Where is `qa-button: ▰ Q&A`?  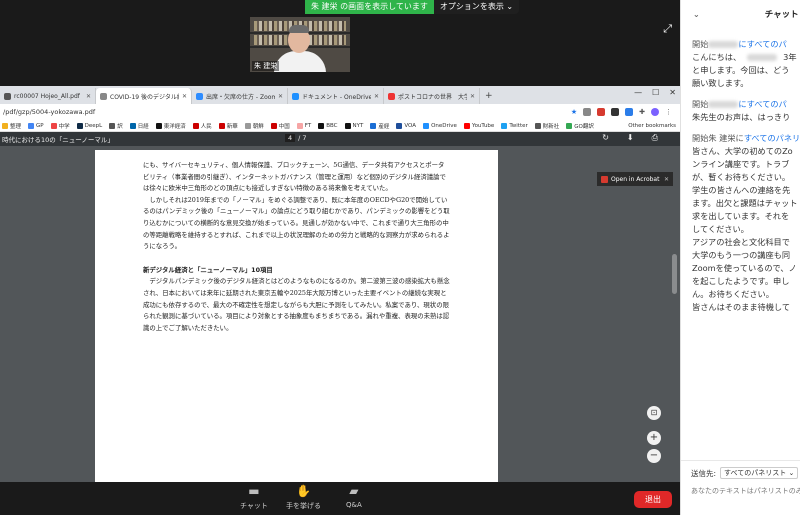 qa-button: ▰ Q&A is located at coordinates (354, 496).